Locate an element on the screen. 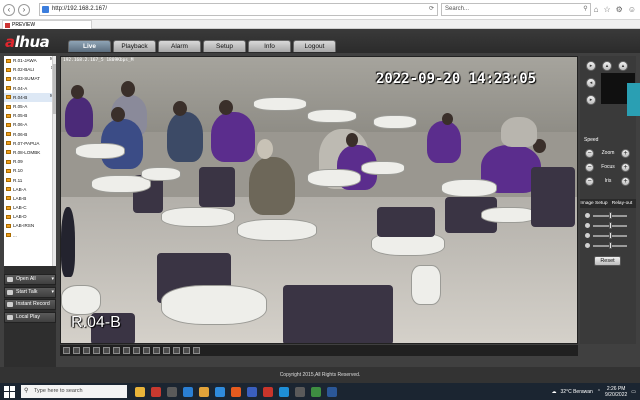 Image resolution: width=640 pixels, height=400 pixels. camera-item: R.06-A is located at coordinates (30, 124).